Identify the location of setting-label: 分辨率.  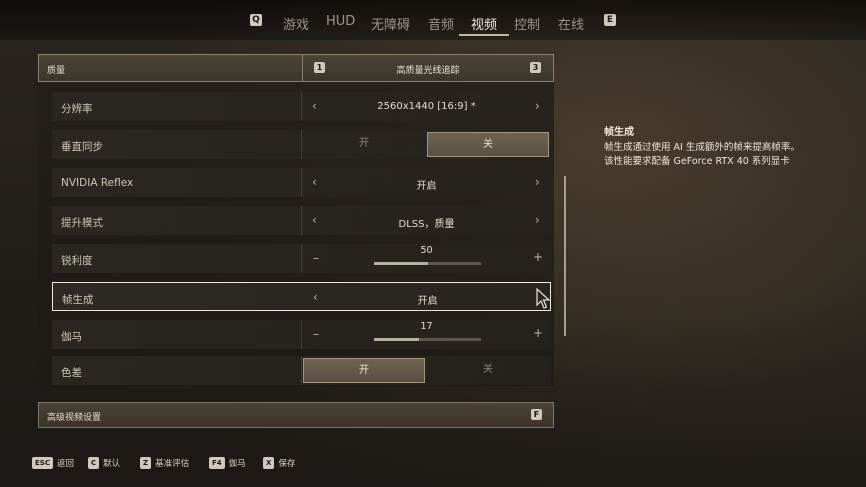
(77, 109).